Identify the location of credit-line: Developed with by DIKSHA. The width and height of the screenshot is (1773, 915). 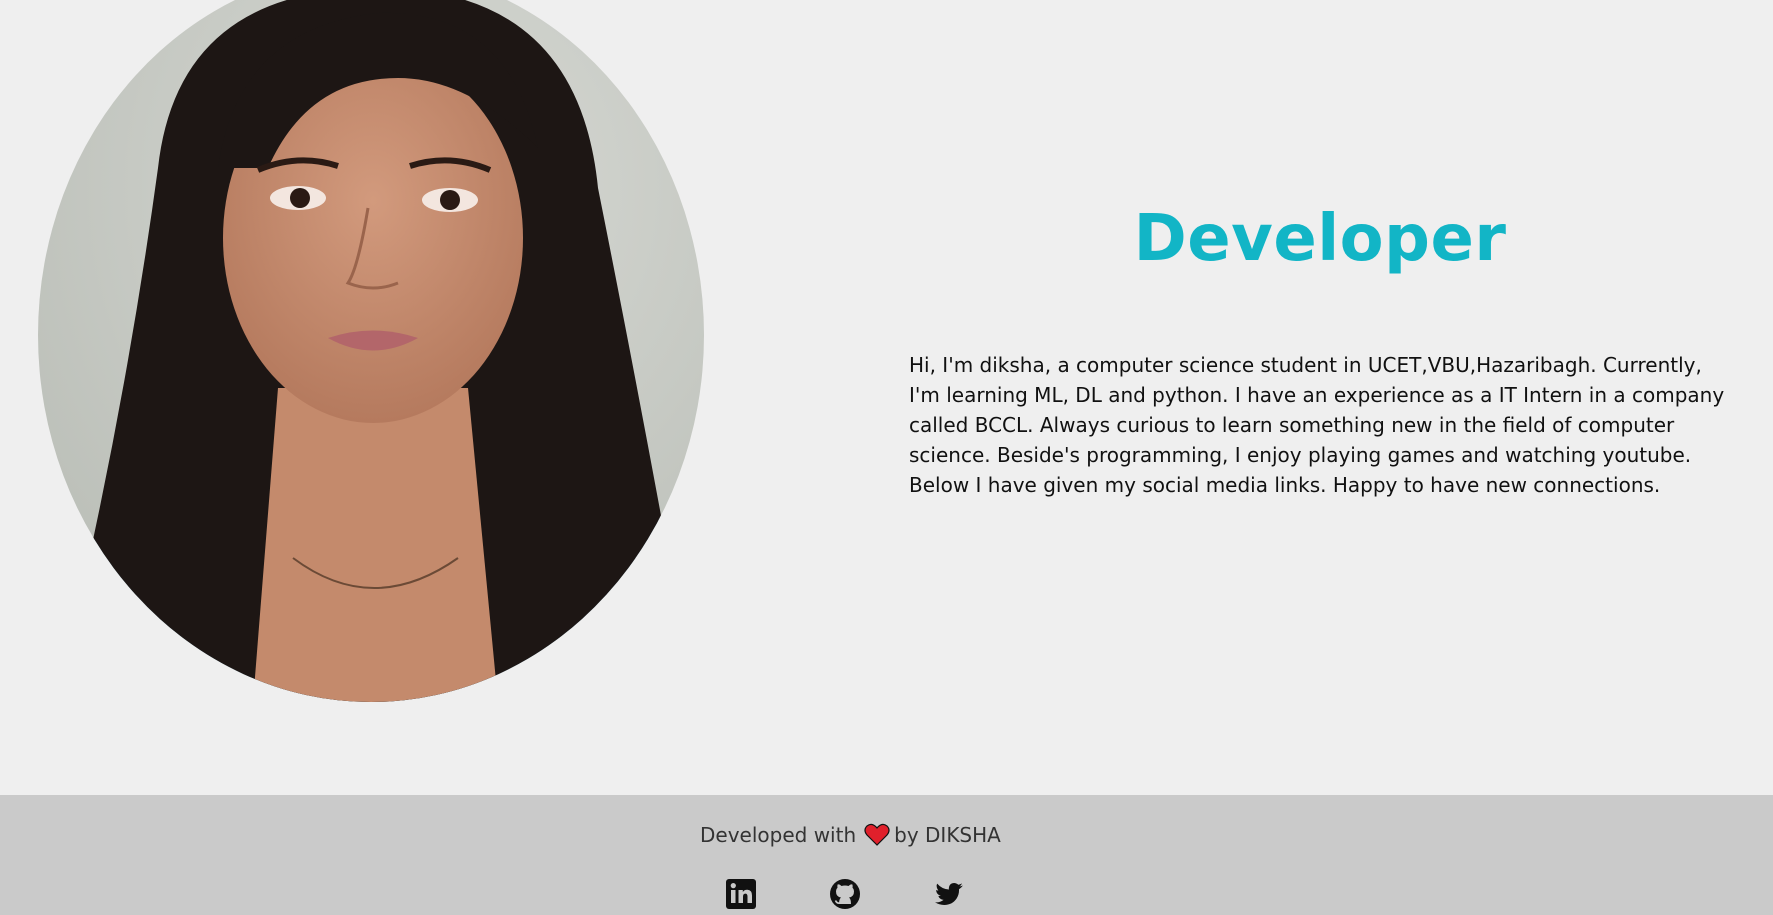
(850, 835).